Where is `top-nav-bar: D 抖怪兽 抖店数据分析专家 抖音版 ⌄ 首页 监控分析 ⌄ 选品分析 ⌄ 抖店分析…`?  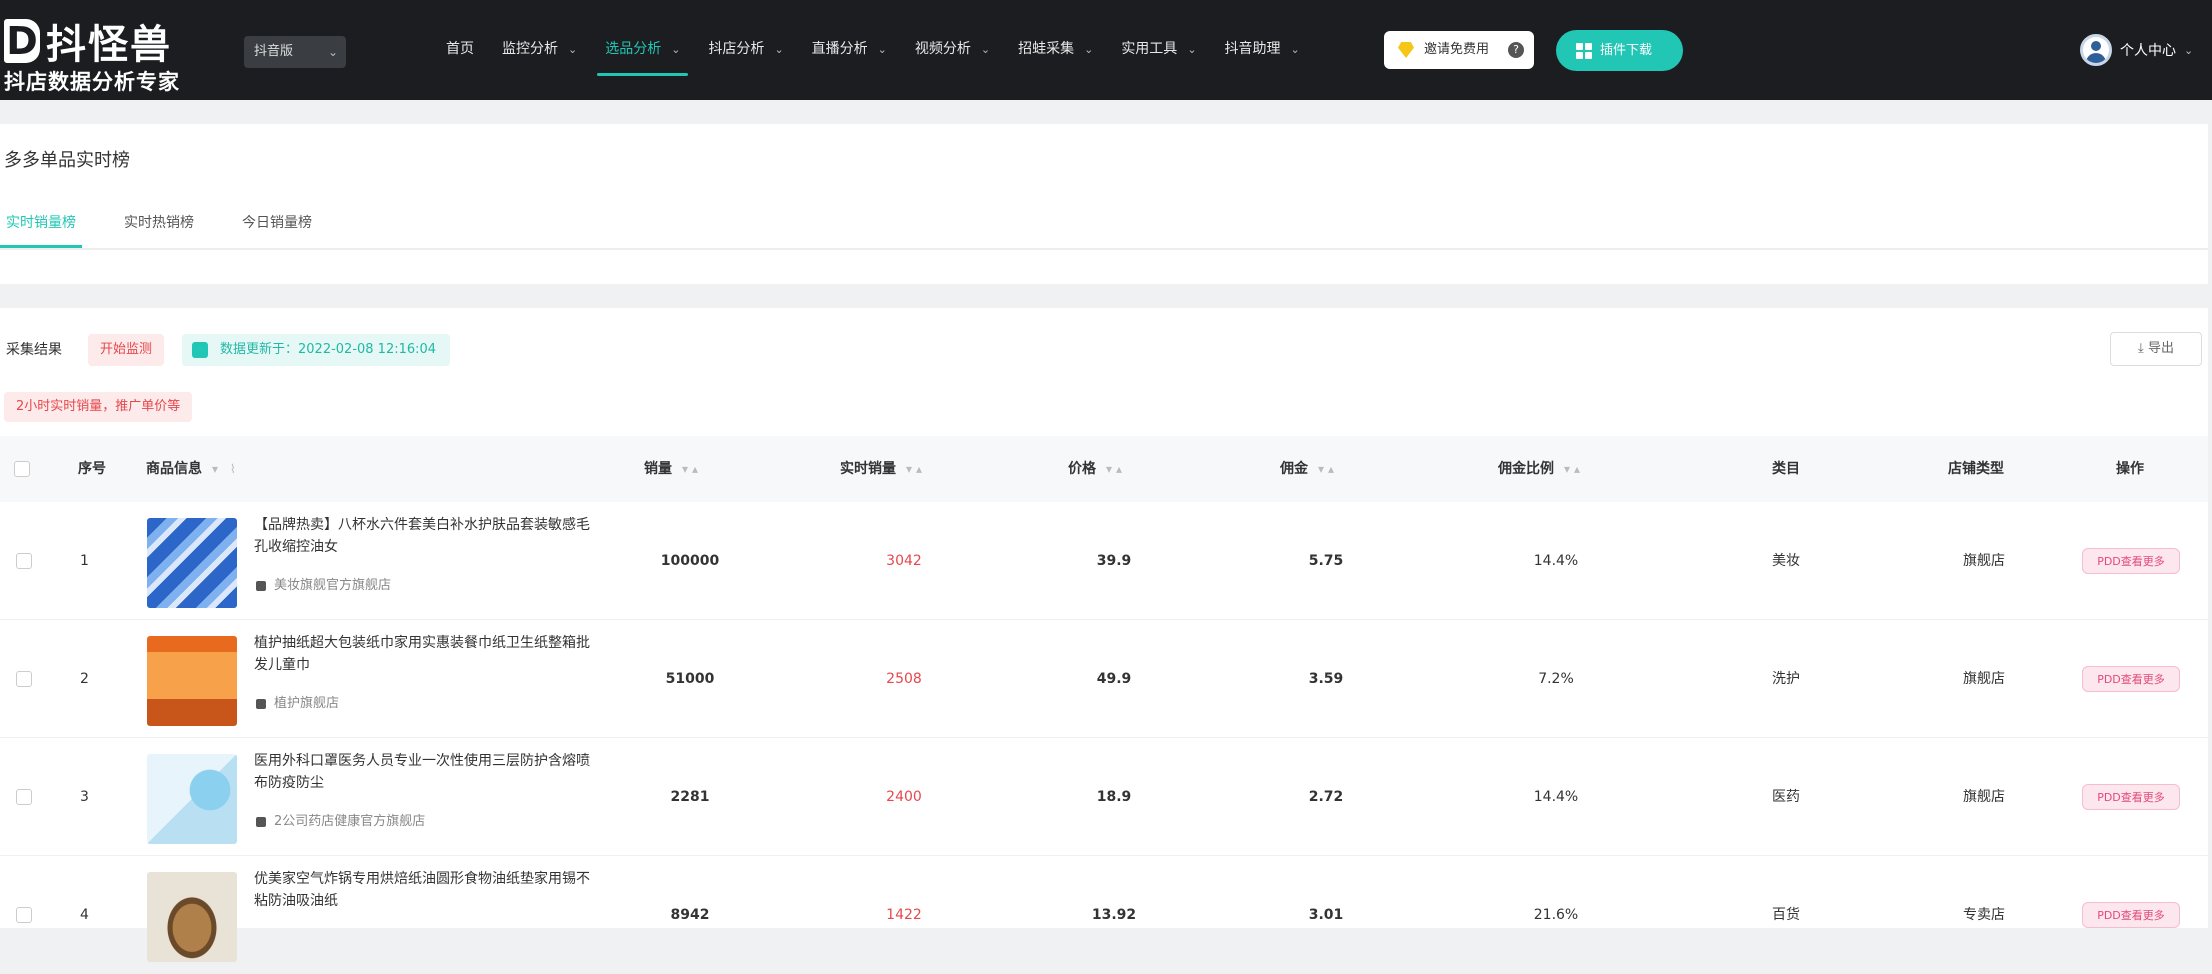 top-nav-bar: D 抖怪兽 抖店数据分析专家 抖音版 ⌄ 首页 监控分析 ⌄ 选品分析 ⌄ 抖店分析… is located at coordinates (1106, 50).